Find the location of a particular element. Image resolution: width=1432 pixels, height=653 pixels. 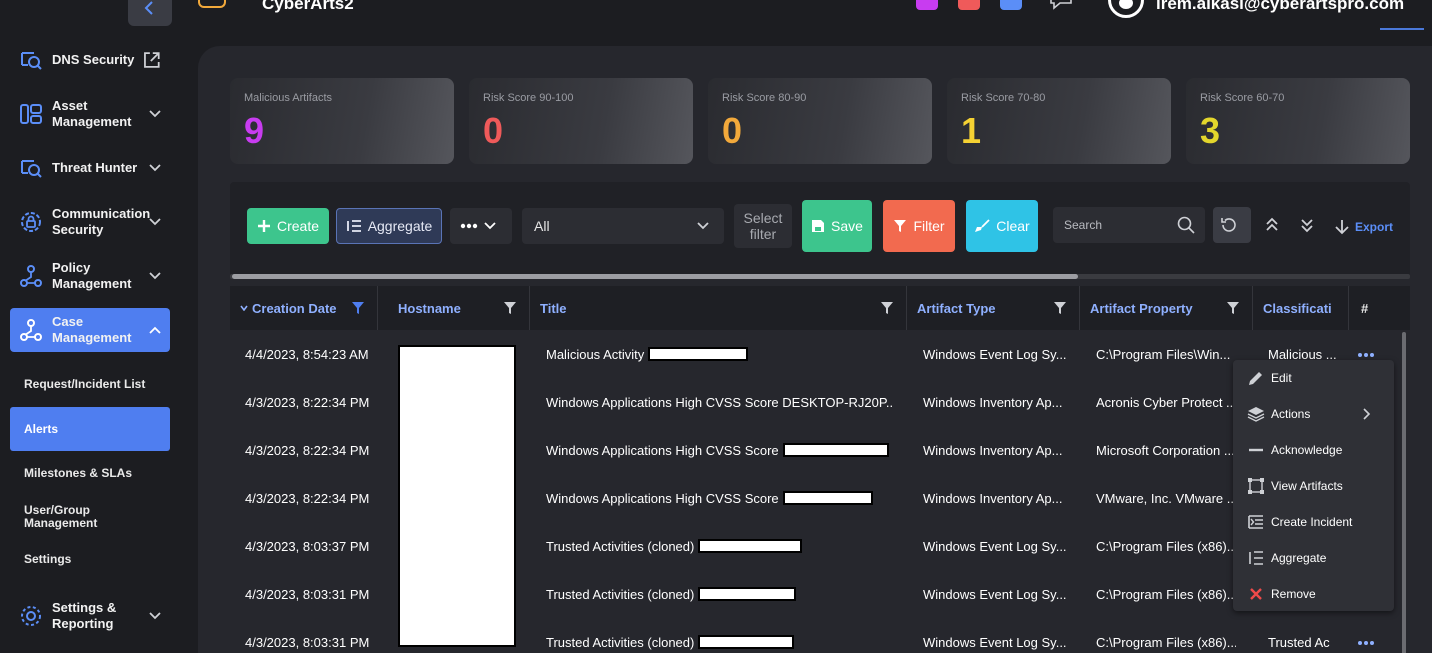

save-icon is located at coordinates (818, 226).